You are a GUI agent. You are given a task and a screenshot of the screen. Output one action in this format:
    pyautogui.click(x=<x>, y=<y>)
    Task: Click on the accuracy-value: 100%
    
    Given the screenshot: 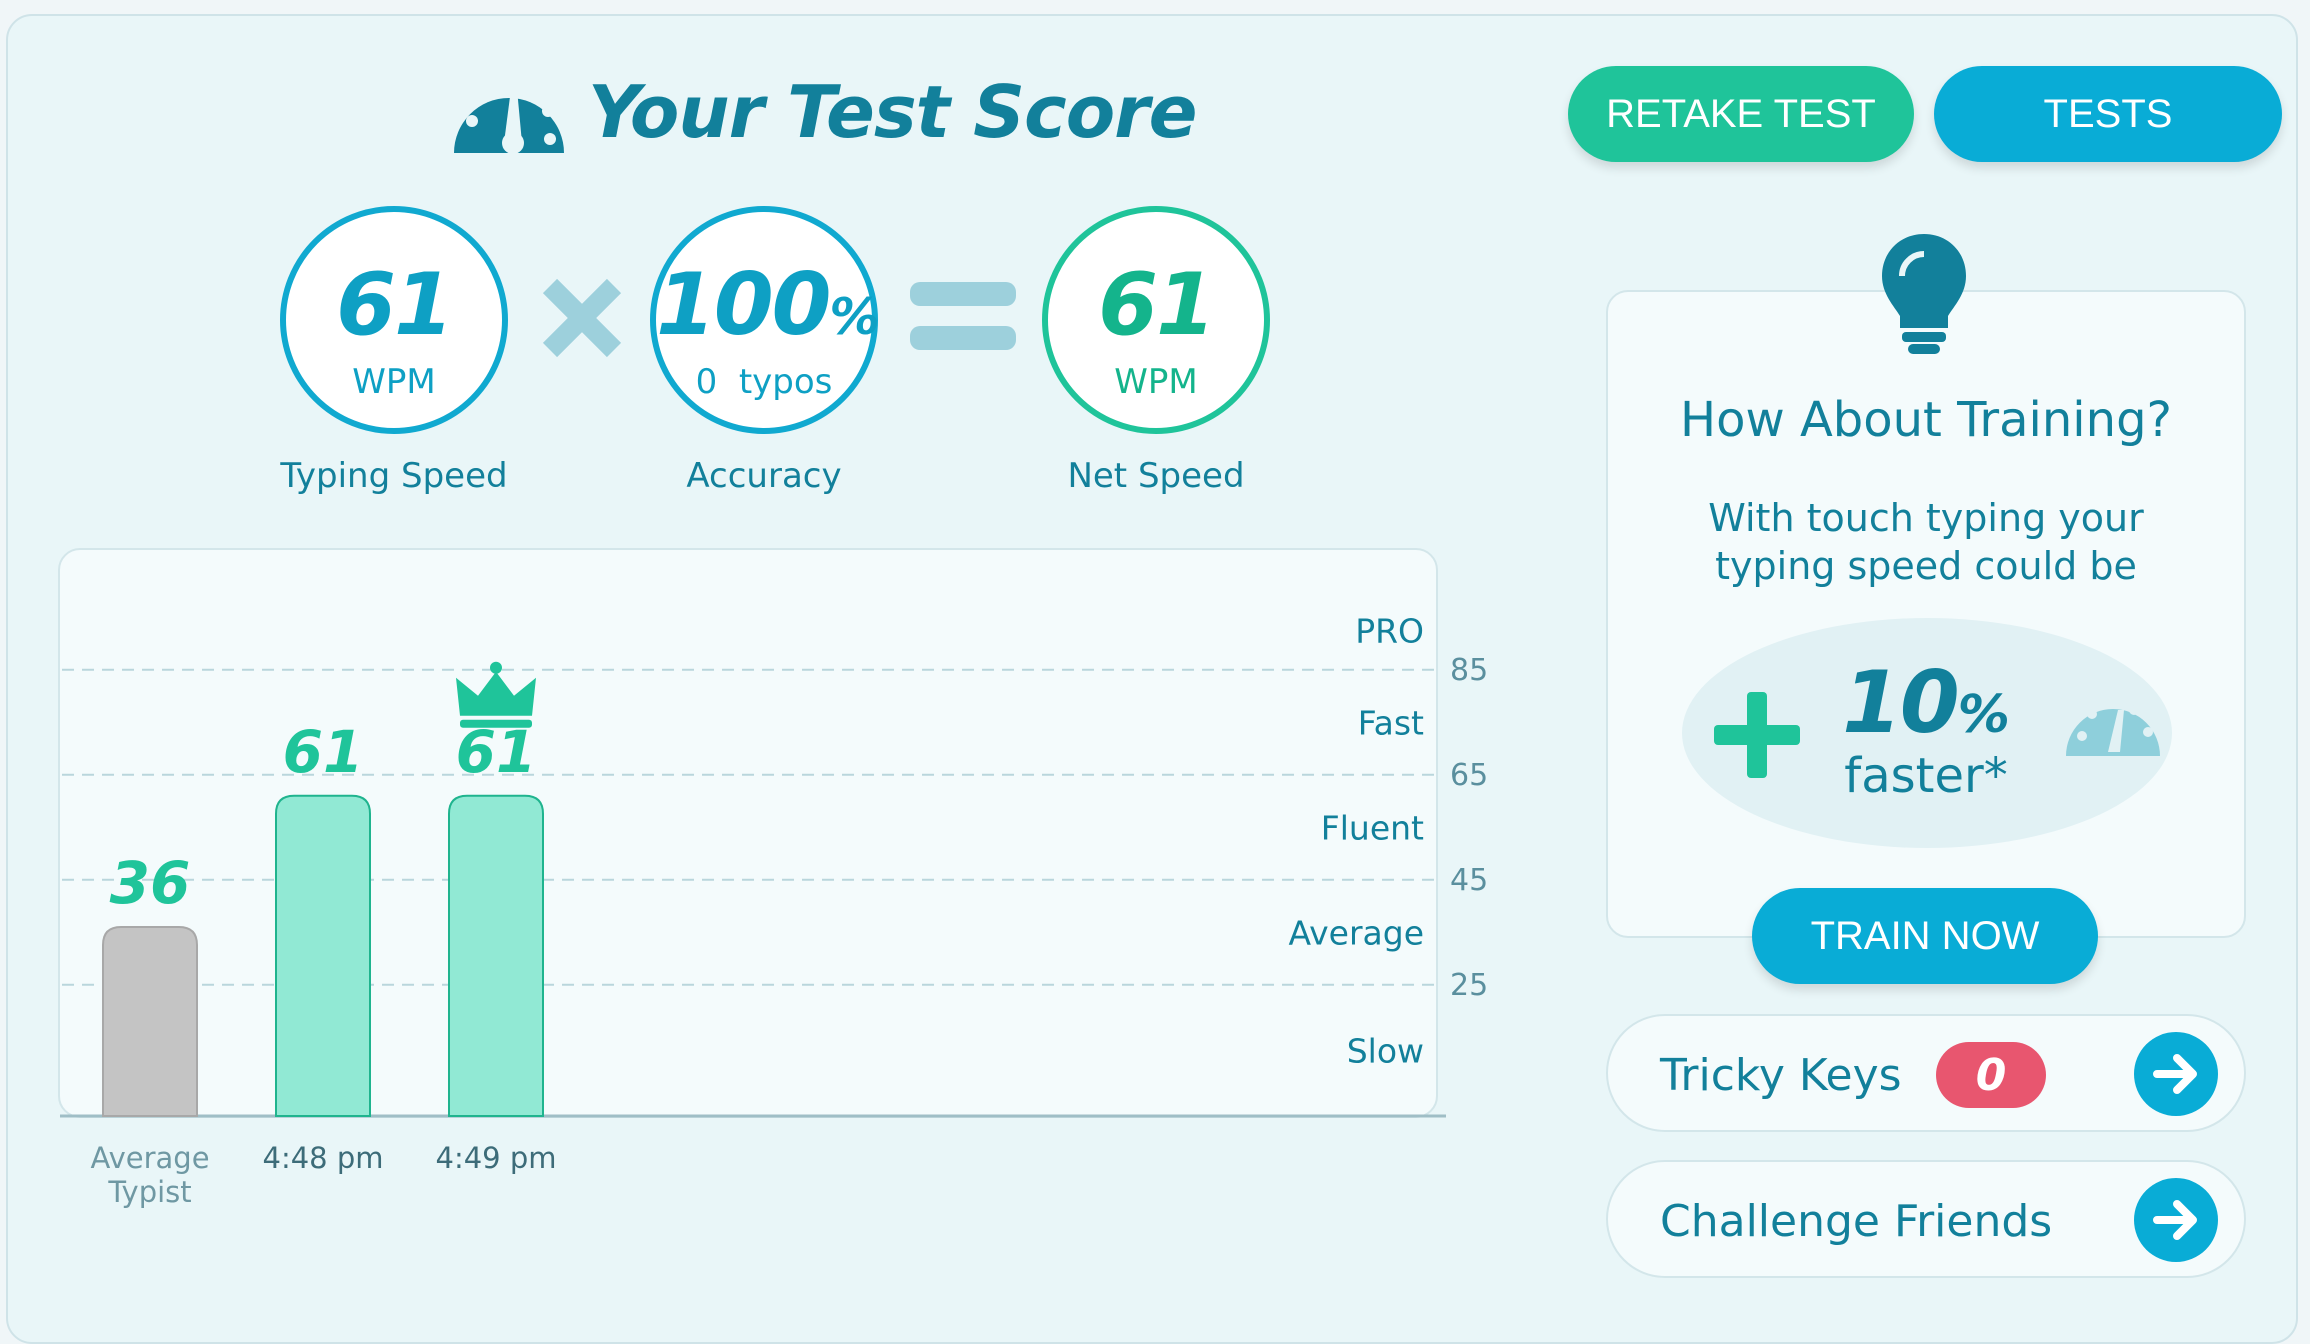 What is the action you would take?
    pyautogui.click(x=768, y=305)
    